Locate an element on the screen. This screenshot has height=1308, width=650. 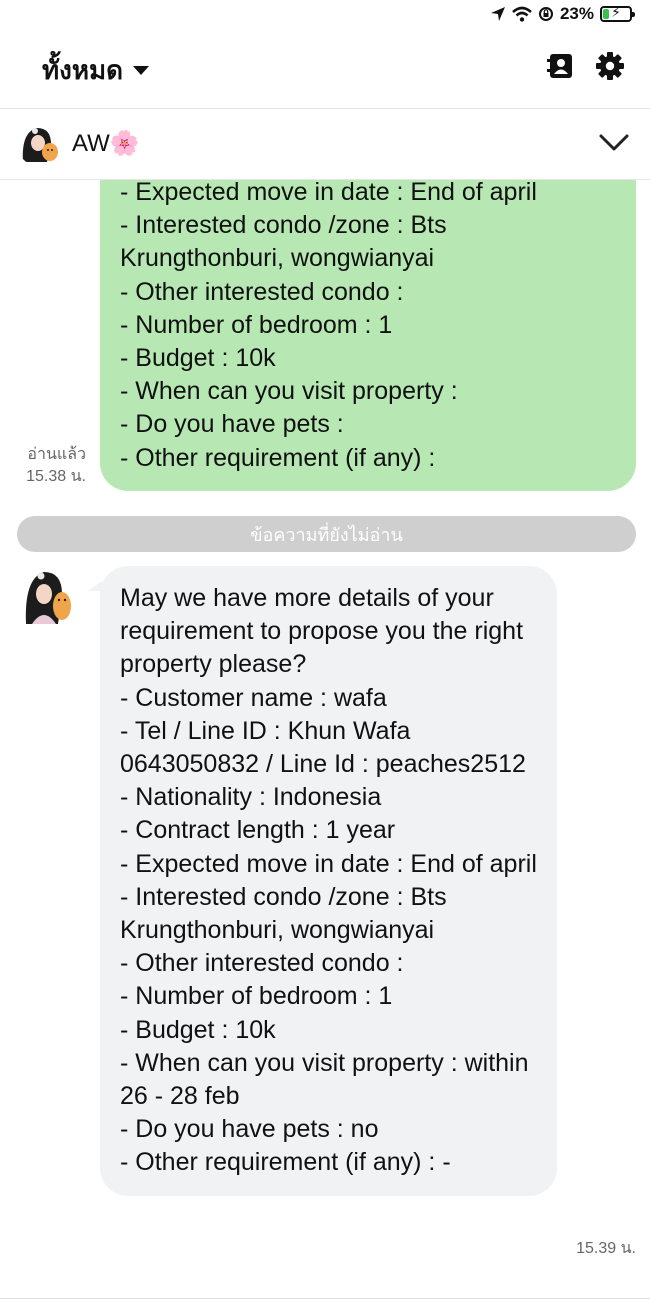
unread-separator: ข้อความที่ยังไม่อ่าน is located at coordinates (326, 534).